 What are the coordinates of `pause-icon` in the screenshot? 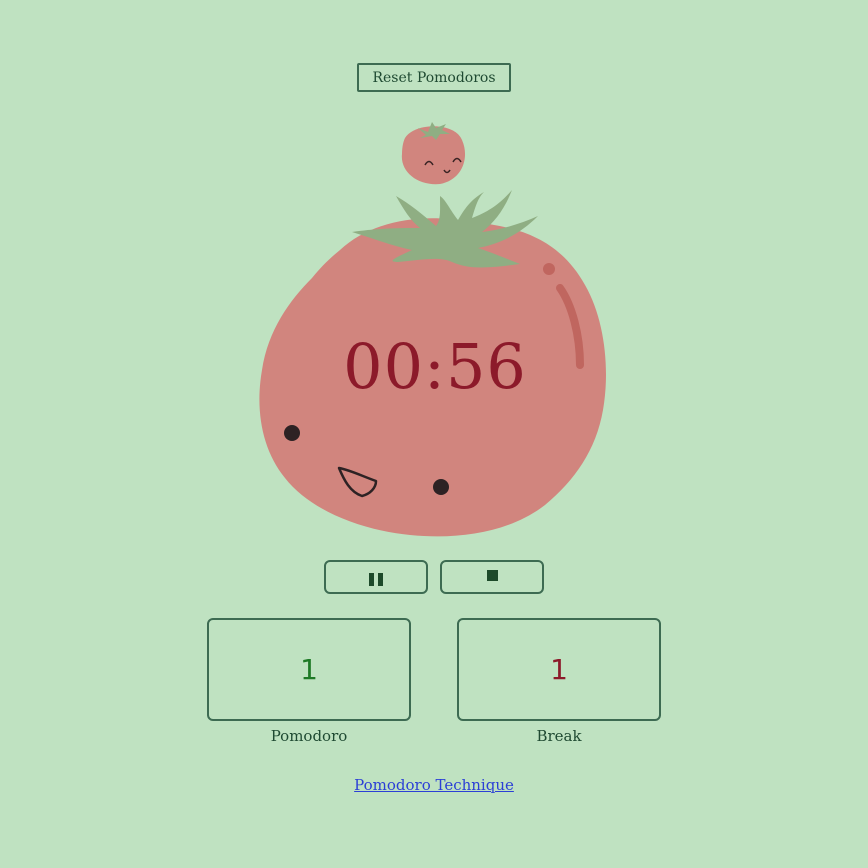 It's located at (376, 579).